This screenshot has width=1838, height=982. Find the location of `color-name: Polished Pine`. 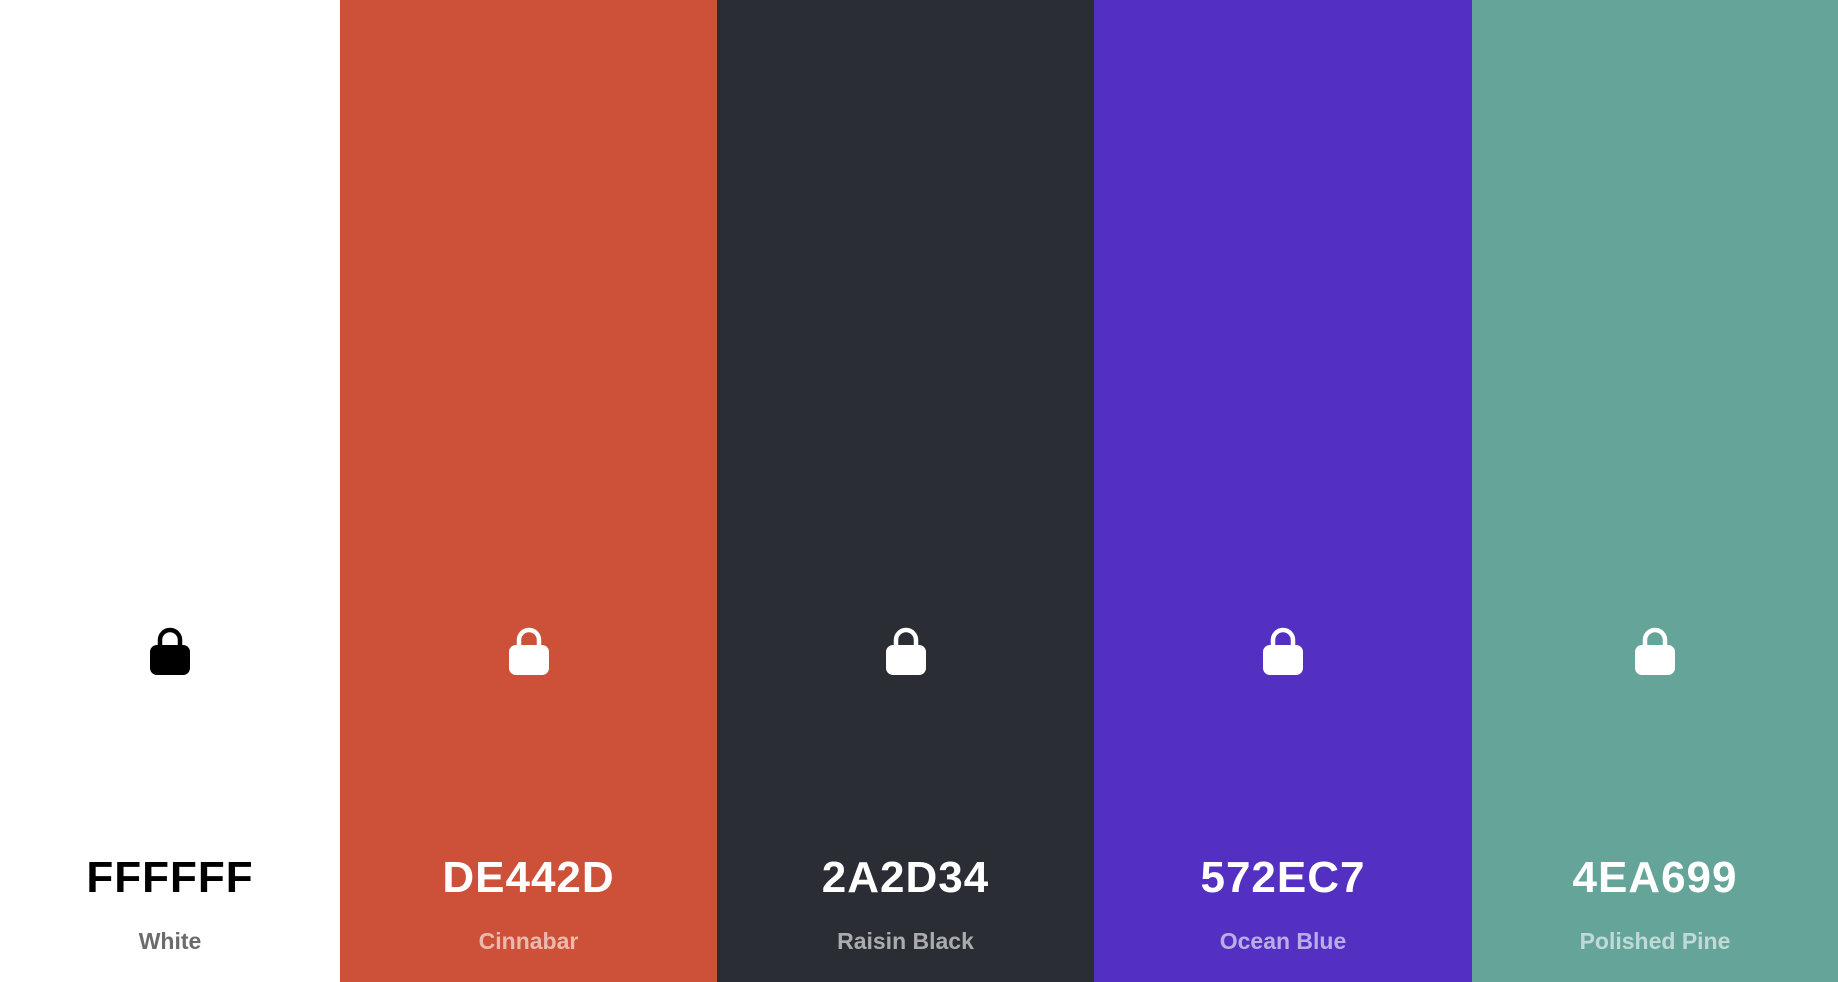

color-name: Polished Pine is located at coordinates (1655, 941).